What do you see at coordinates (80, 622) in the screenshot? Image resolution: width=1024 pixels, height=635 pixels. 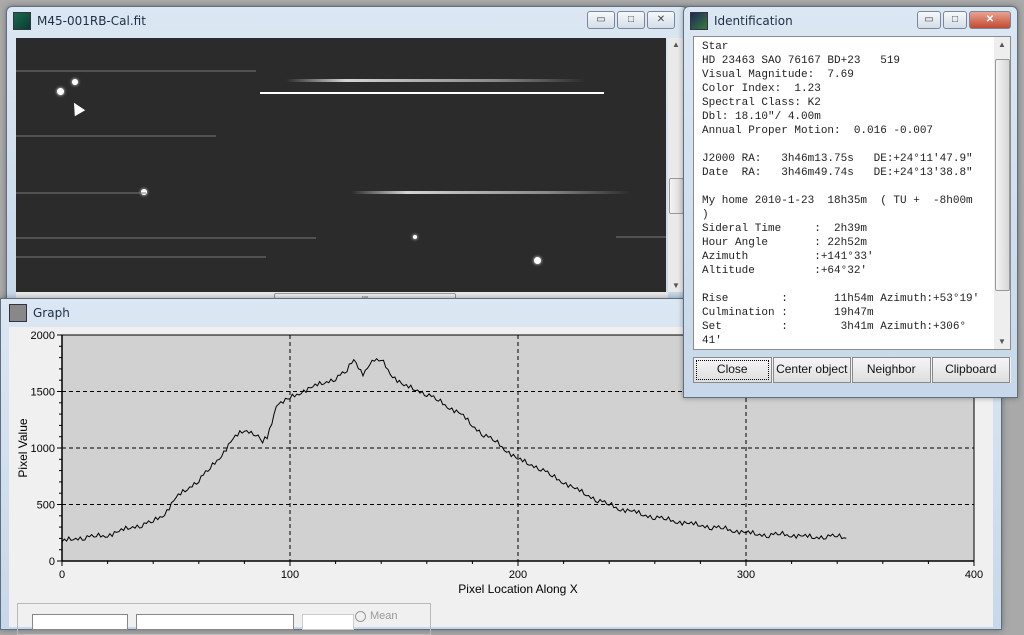 I see `option-dropdown` at bounding box center [80, 622].